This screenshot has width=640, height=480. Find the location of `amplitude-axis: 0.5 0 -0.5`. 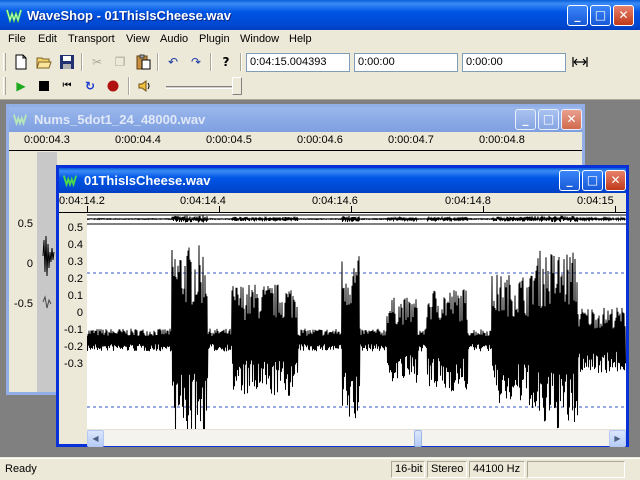

amplitude-axis: 0.5 0 -0.5 is located at coordinates (23, 272).